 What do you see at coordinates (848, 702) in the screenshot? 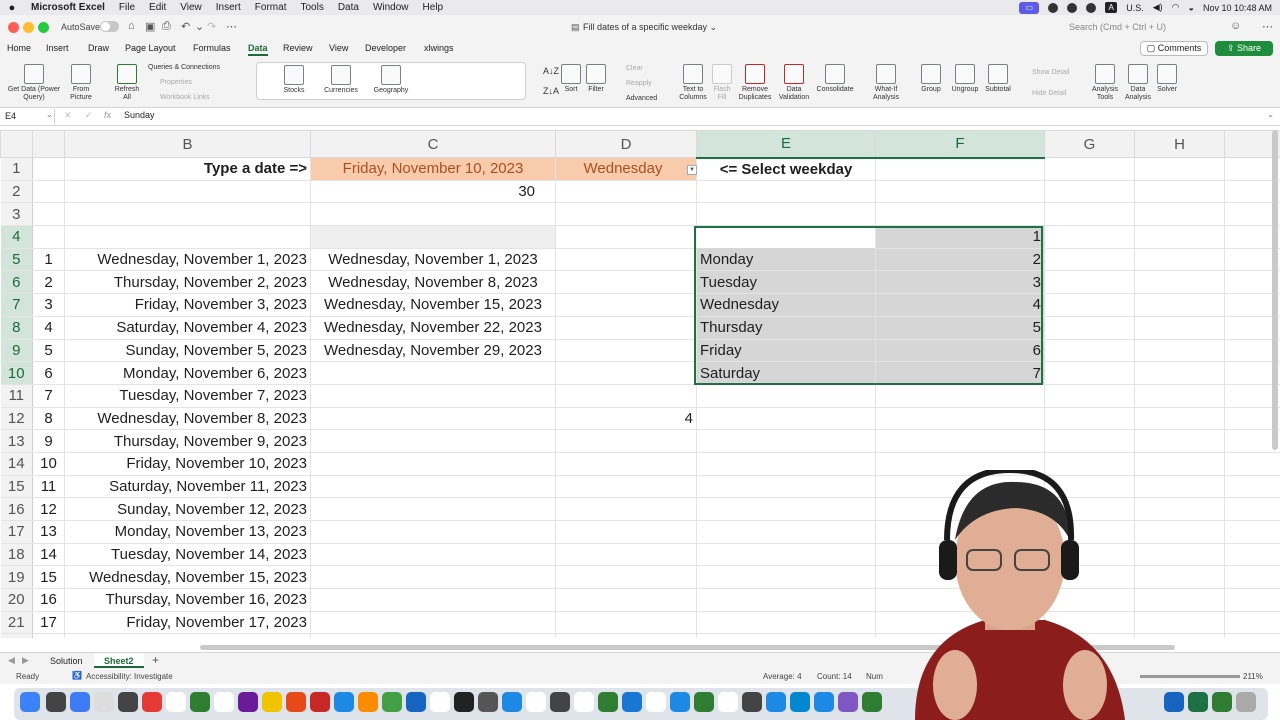
I see `viber-icon` at bounding box center [848, 702].